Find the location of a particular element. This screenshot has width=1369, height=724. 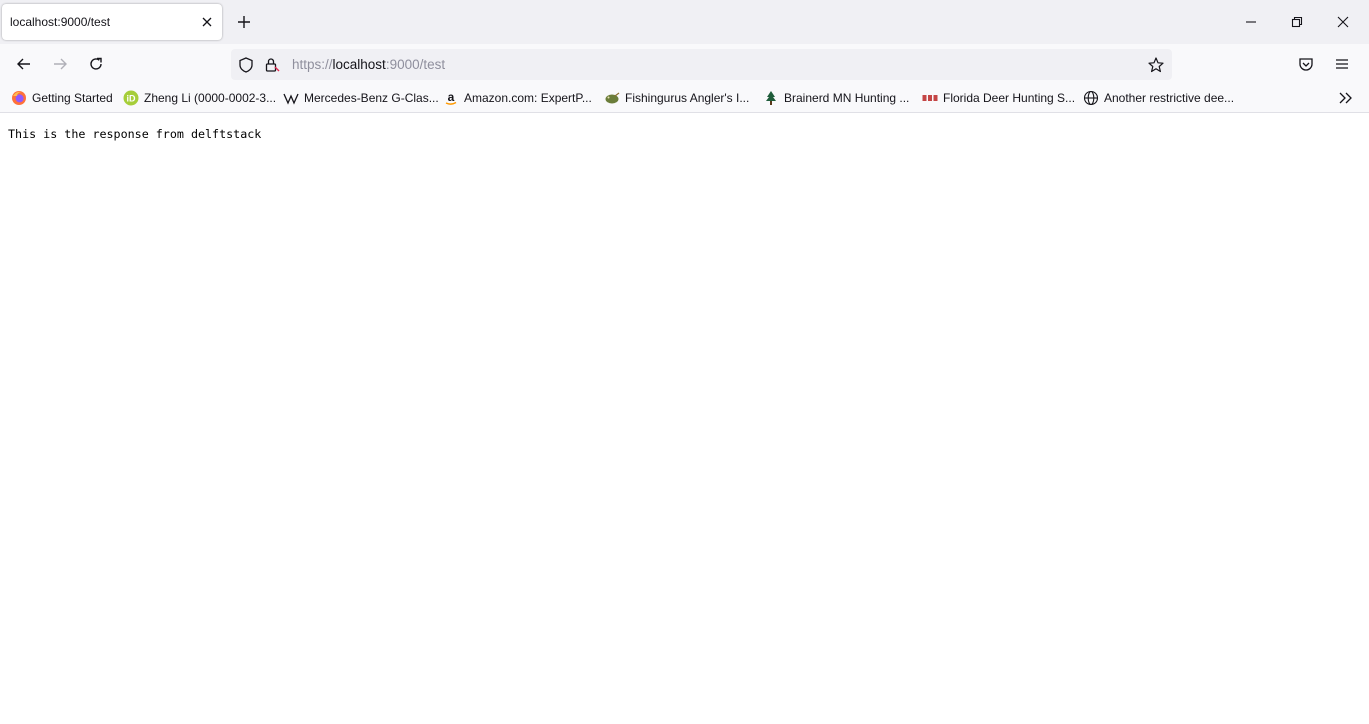

svg-text: a is located at coordinates (451, 97).